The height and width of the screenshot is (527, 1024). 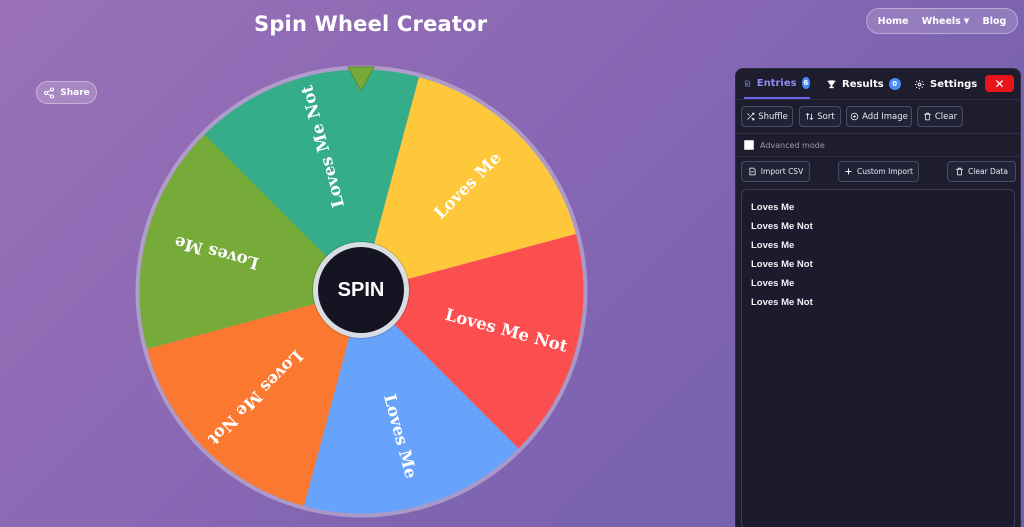 I want to click on add-image-label: Add Image, so click(x=885, y=116).